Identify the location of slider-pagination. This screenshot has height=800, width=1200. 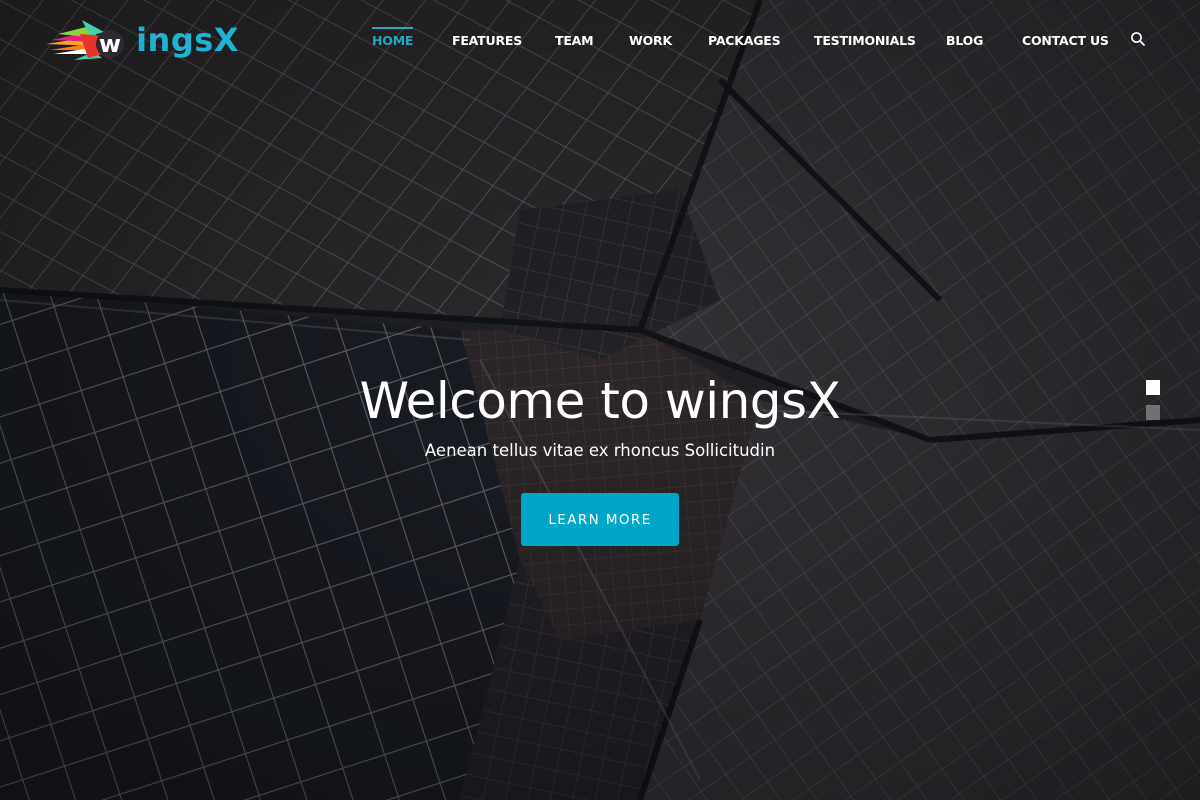
(1153, 405).